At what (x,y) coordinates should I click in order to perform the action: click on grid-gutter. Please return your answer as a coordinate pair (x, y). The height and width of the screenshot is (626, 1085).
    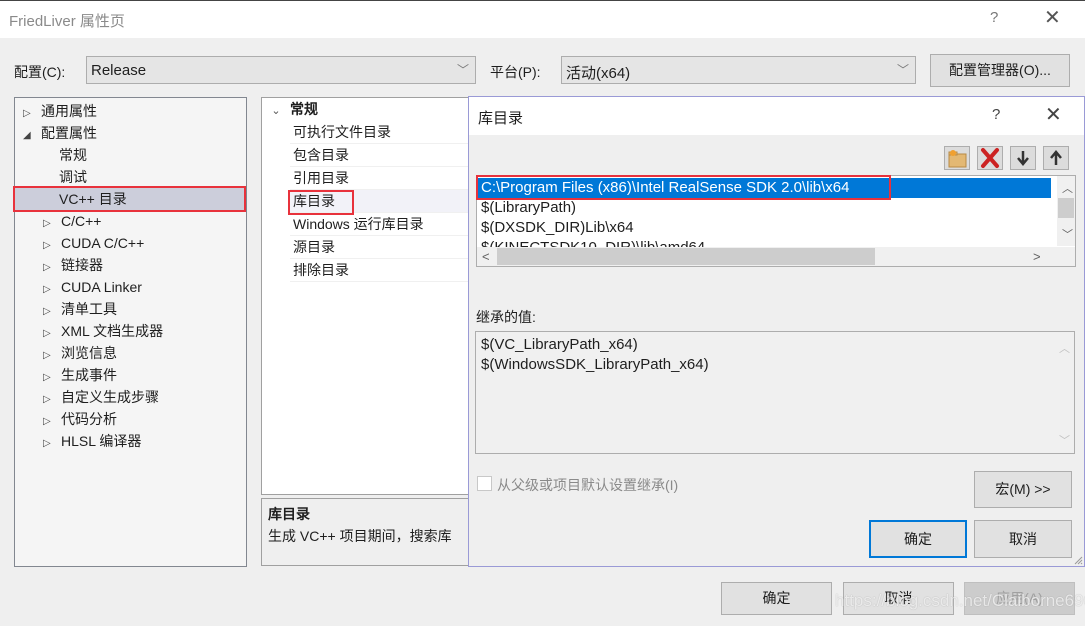
    Looking at the image, I should click on (276, 213).